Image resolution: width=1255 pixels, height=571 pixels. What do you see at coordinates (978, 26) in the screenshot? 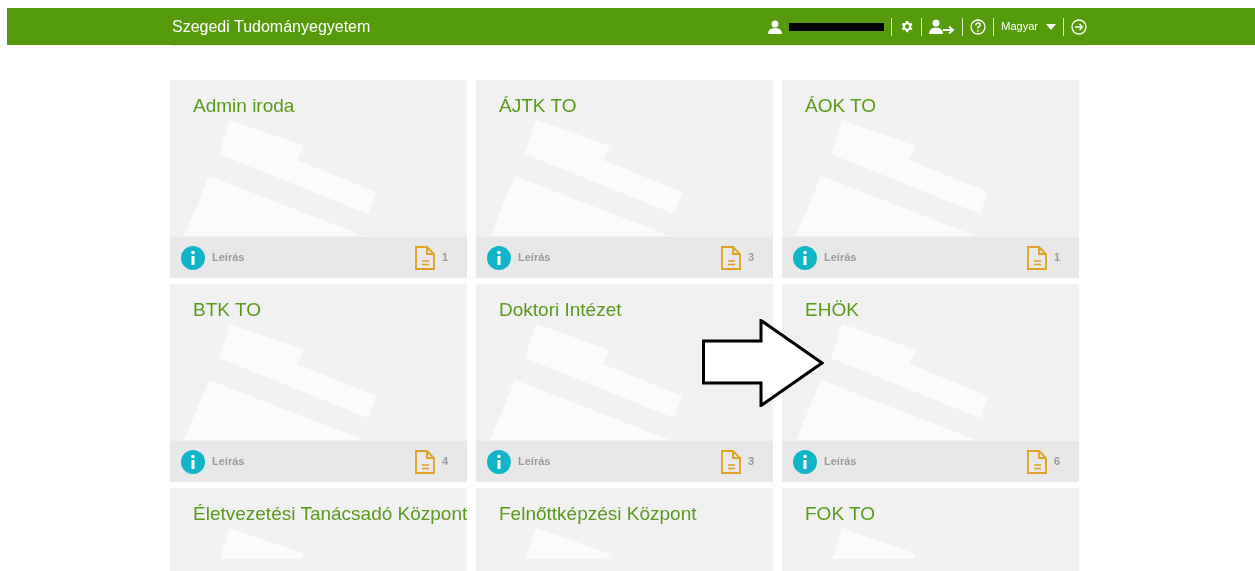
I see `help-icon` at bounding box center [978, 26].